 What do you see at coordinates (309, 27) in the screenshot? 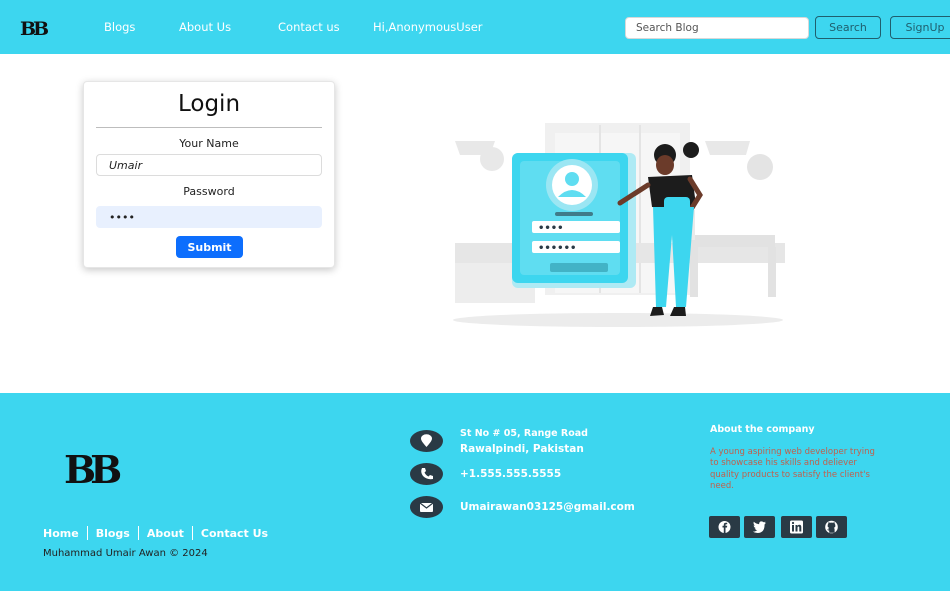
I see `nav-link-contact-us: Contact us` at bounding box center [309, 27].